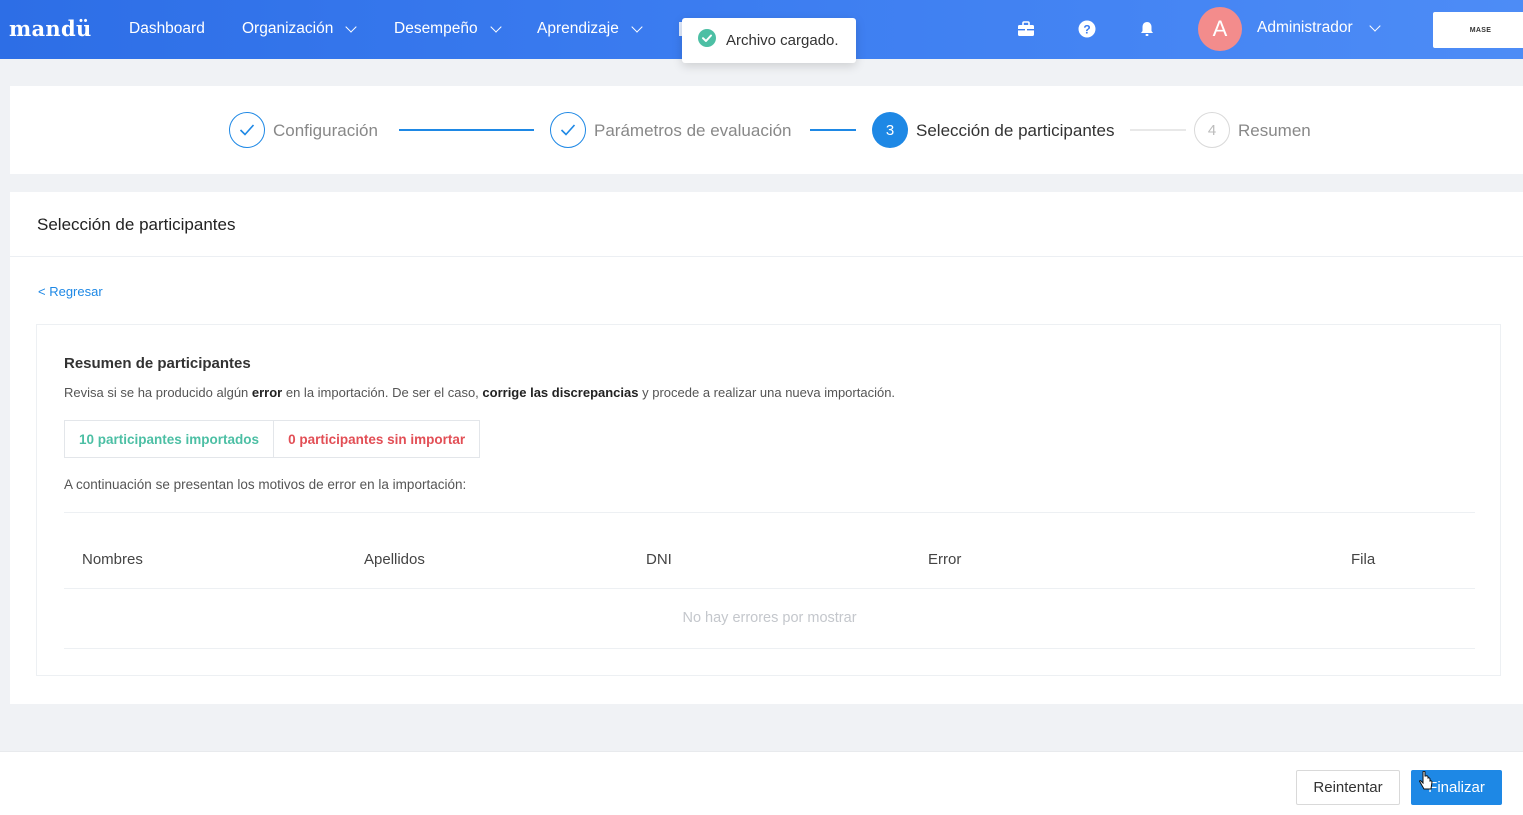  What do you see at coordinates (1147, 29) in the screenshot?
I see `bell-icon` at bounding box center [1147, 29].